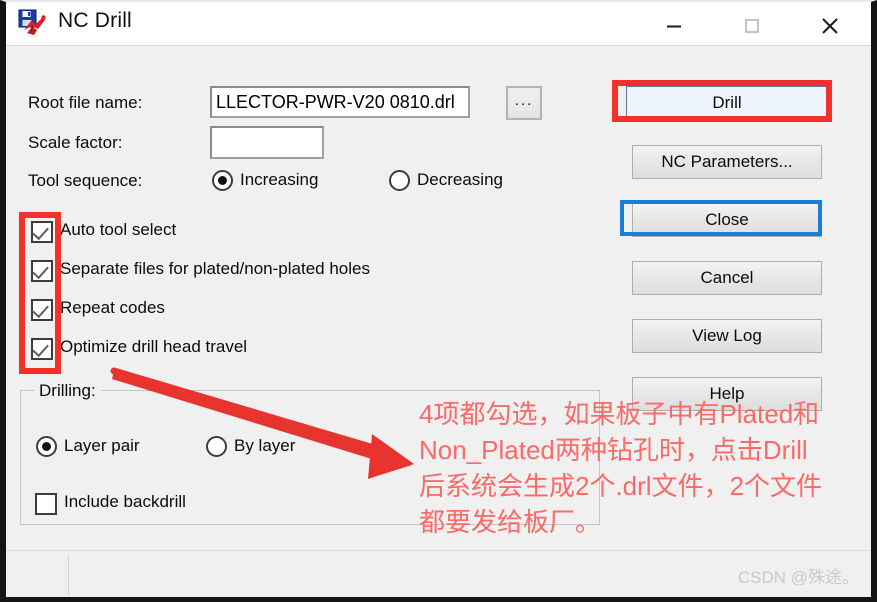 The width and height of the screenshot is (877, 602). Describe the element at coordinates (222, 180) in the screenshot. I see `tool-sequence-radio-increasing` at that location.